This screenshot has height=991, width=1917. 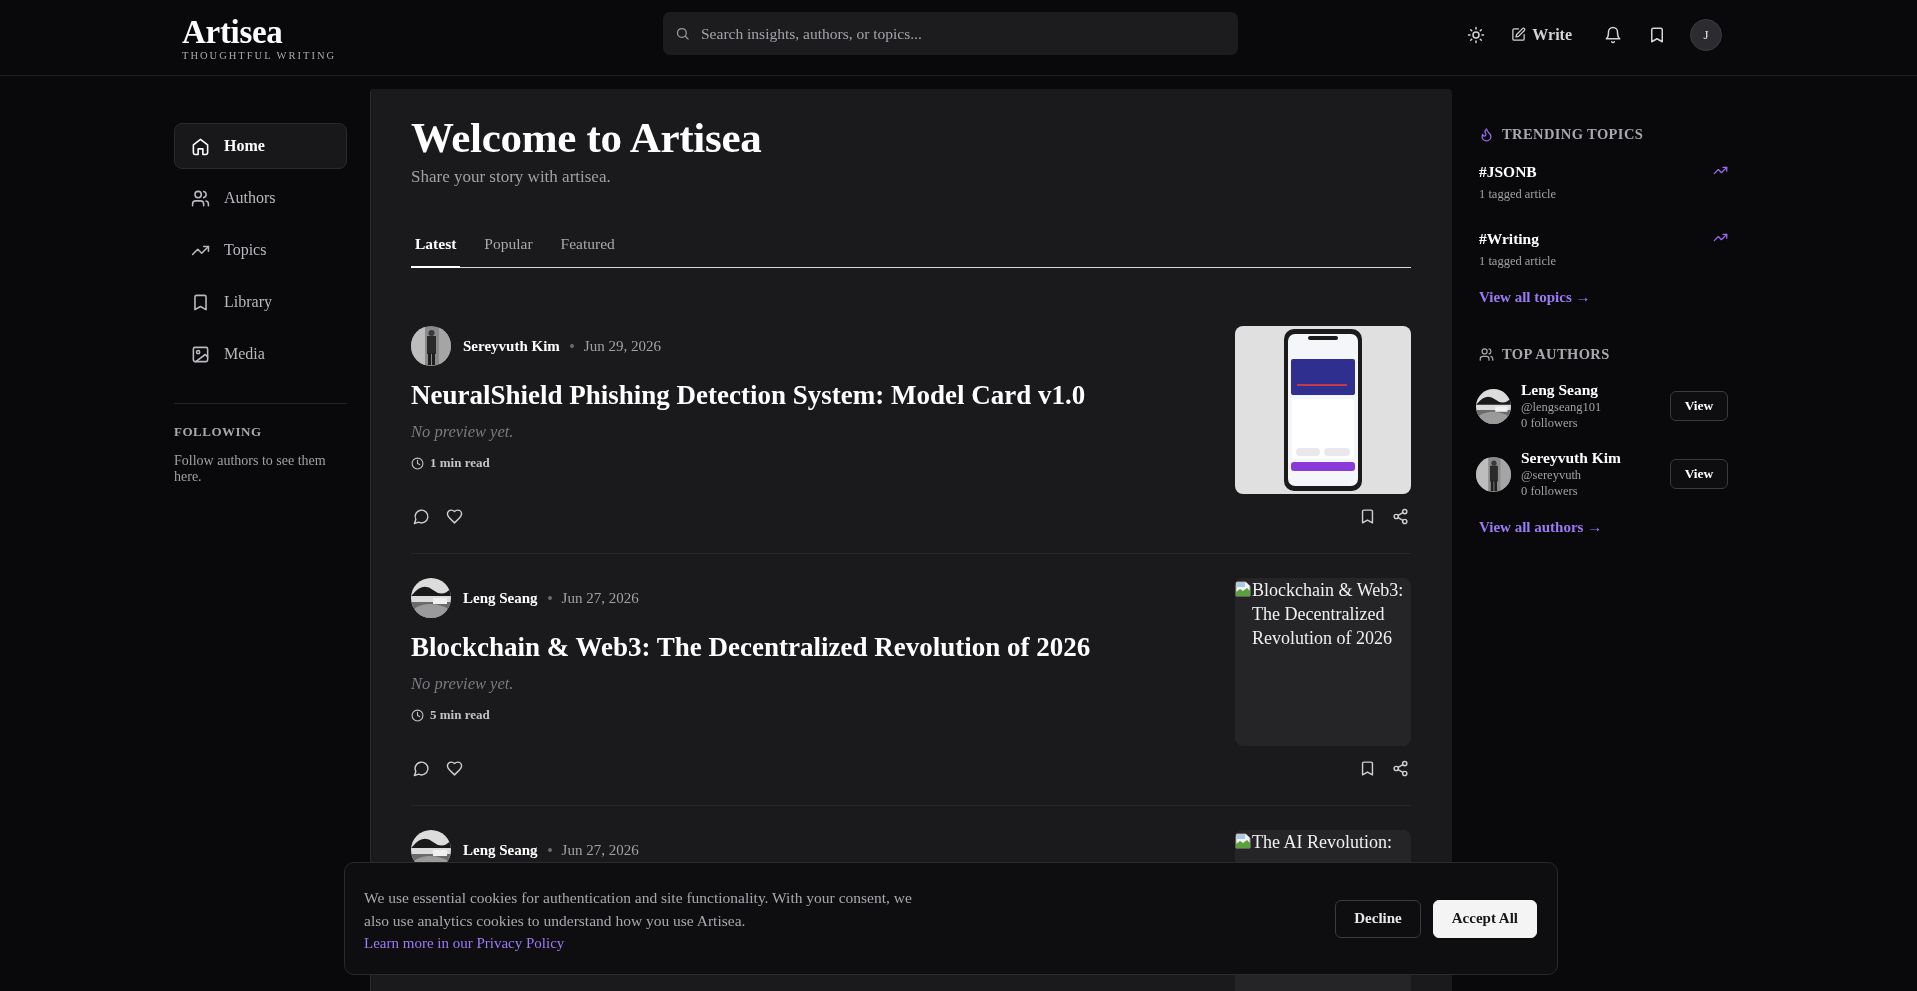 What do you see at coordinates (1562, 407) in the screenshot?
I see `author-handle: @lengseang101` at bounding box center [1562, 407].